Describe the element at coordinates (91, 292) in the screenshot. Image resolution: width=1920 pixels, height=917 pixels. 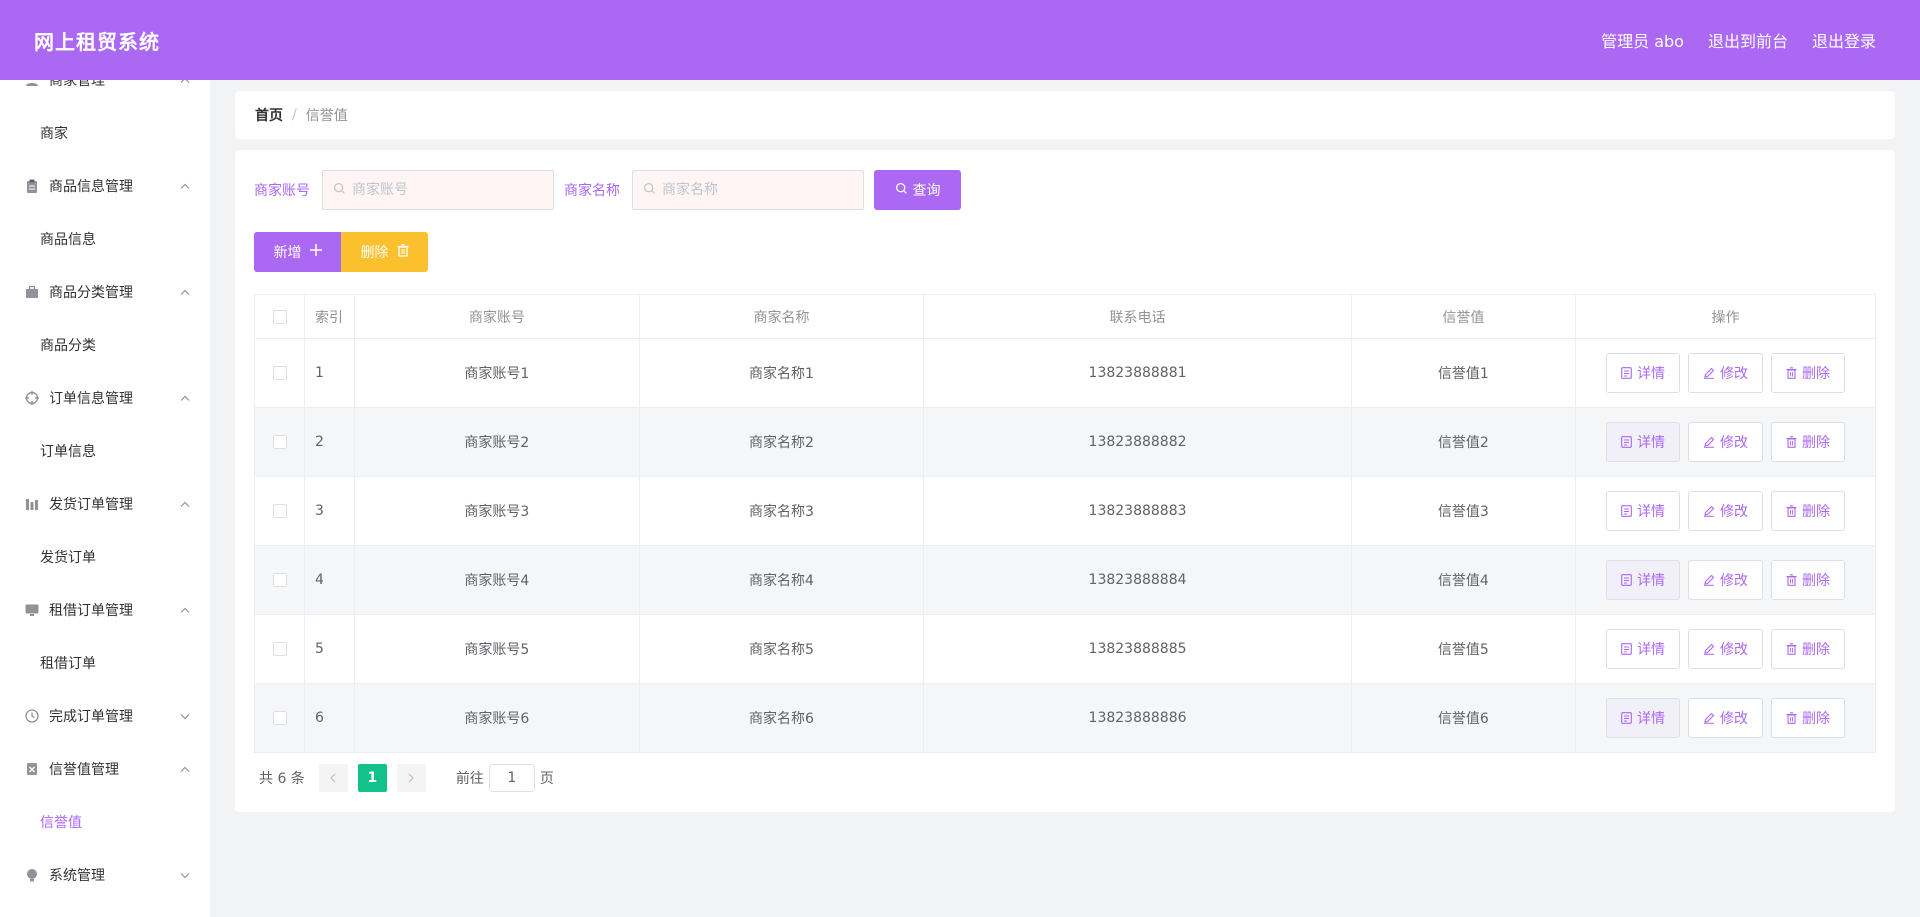
I see `menu-title-label: 商品分类管理` at that location.